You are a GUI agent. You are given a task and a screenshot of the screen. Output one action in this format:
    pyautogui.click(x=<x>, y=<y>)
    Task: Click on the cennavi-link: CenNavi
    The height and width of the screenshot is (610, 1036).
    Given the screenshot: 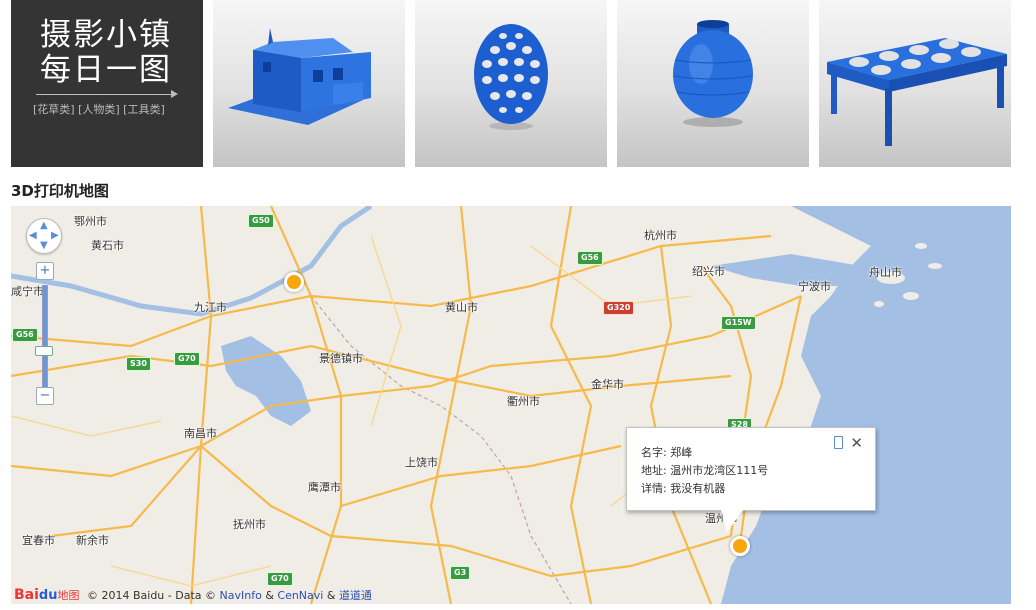 What is the action you would take?
    pyautogui.click(x=300, y=595)
    